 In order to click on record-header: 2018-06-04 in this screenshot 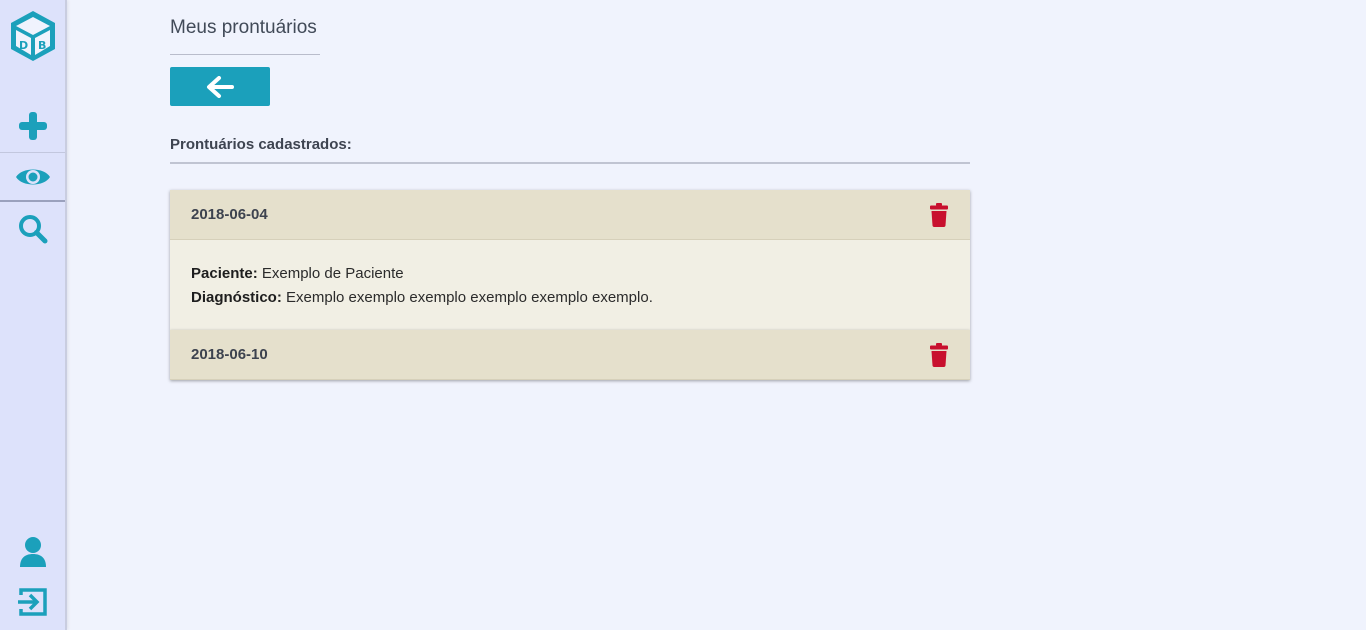, I will do `click(570, 215)`.